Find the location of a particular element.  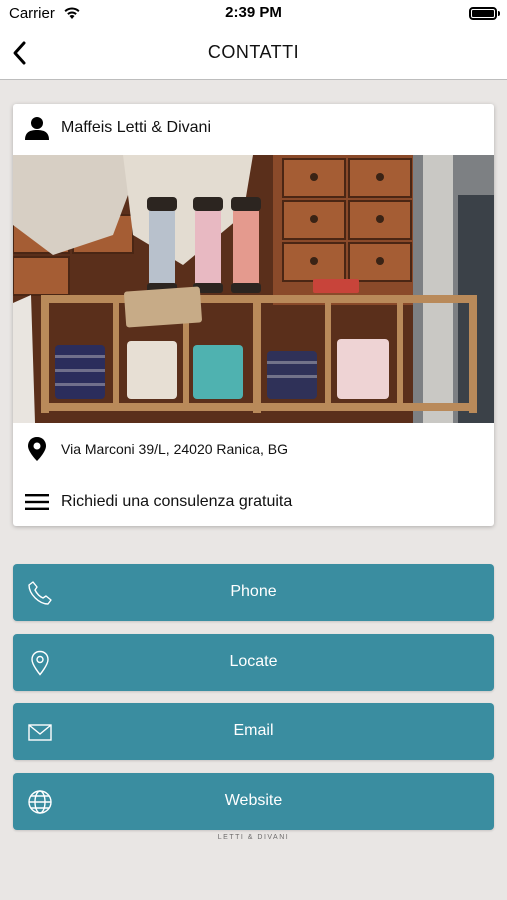

navigation-bar: CONTATTI is located at coordinates (253, 54).